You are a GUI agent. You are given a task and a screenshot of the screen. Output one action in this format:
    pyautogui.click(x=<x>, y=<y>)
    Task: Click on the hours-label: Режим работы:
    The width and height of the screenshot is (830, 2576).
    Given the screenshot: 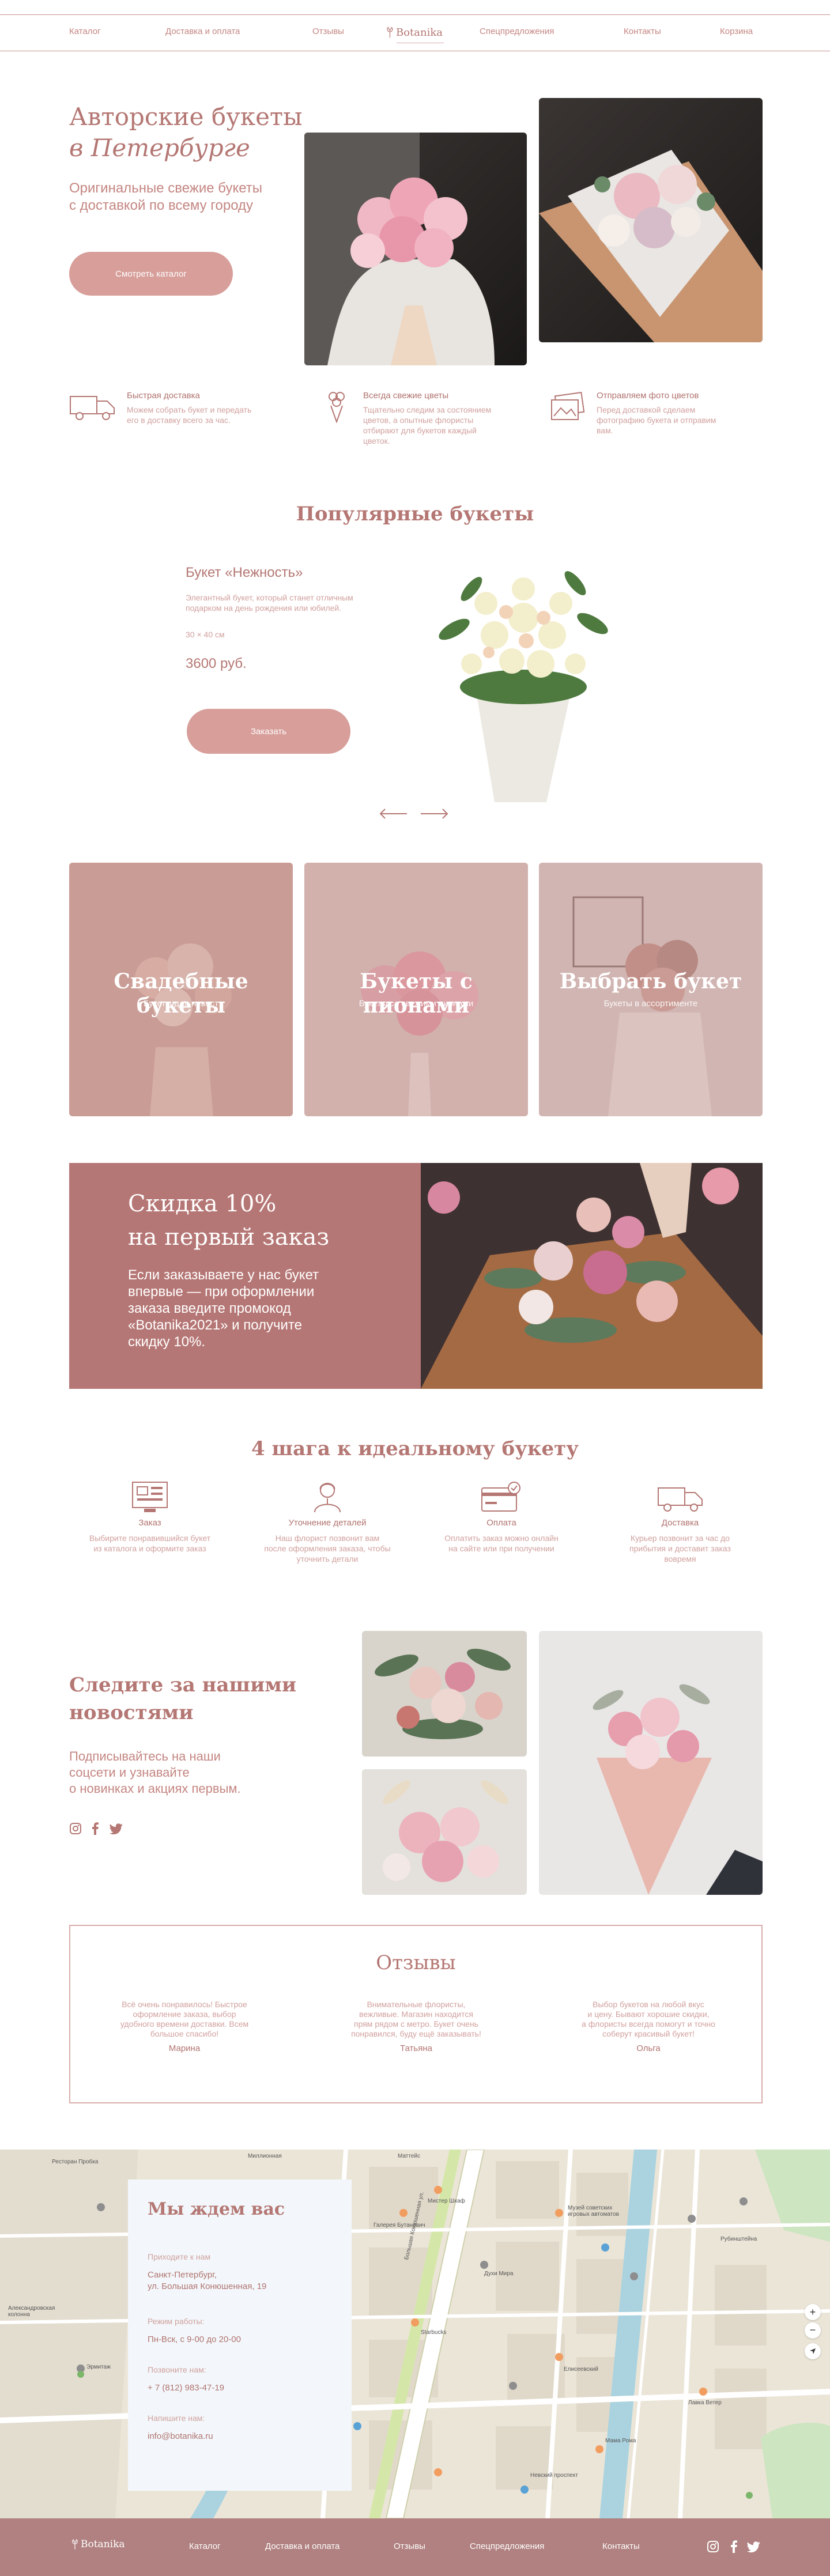 What is the action you would take?
    pyautogui.click(x=176, y=2321)
    